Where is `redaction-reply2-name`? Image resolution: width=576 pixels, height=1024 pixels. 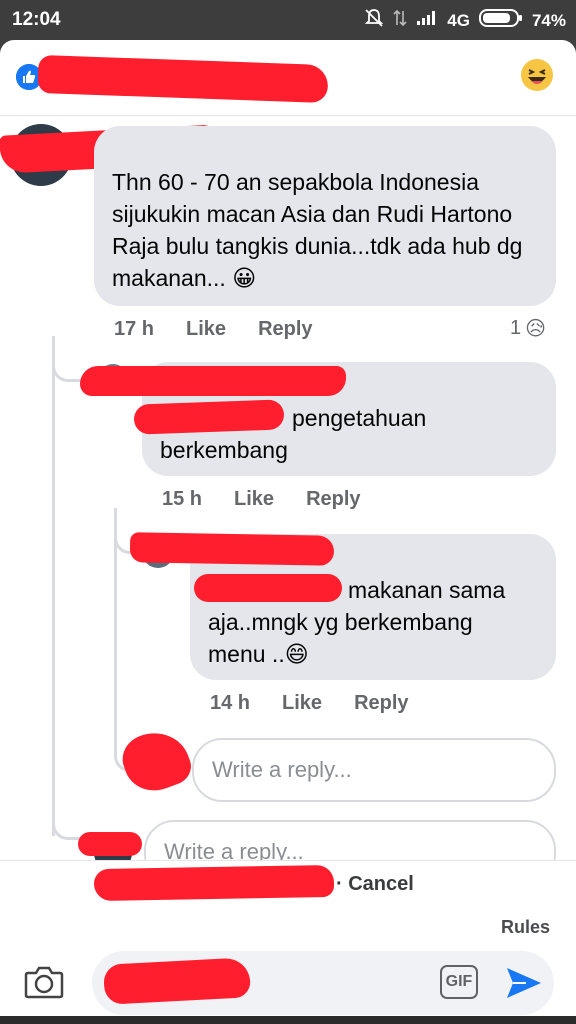 redaction-reply2-name is located at coordinates (232, 549).